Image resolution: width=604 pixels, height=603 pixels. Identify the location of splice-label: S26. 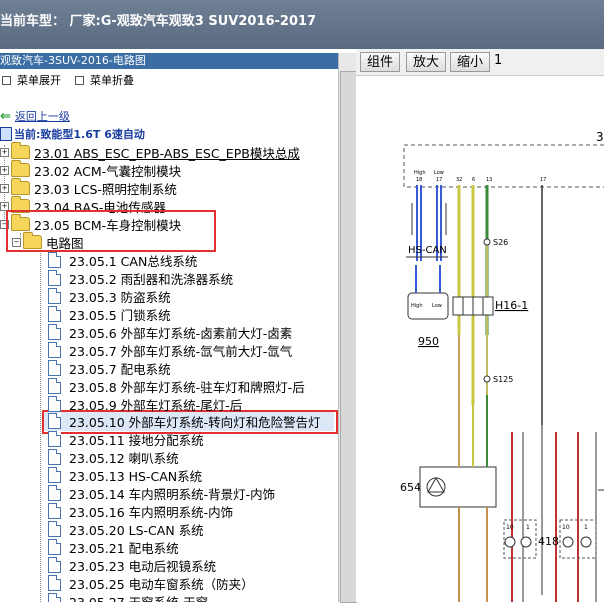
(500, 242).